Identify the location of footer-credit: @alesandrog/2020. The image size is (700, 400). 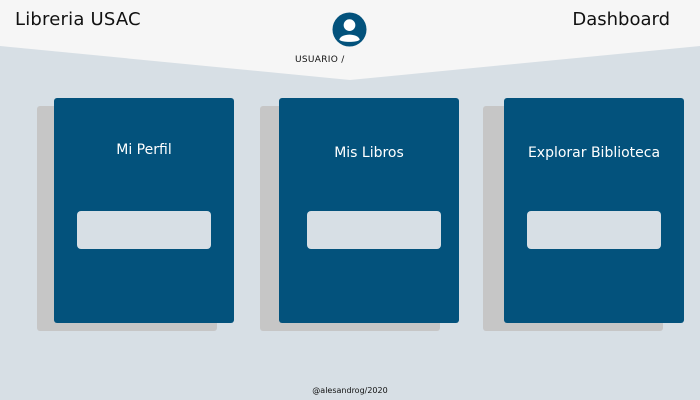
(350, 390).